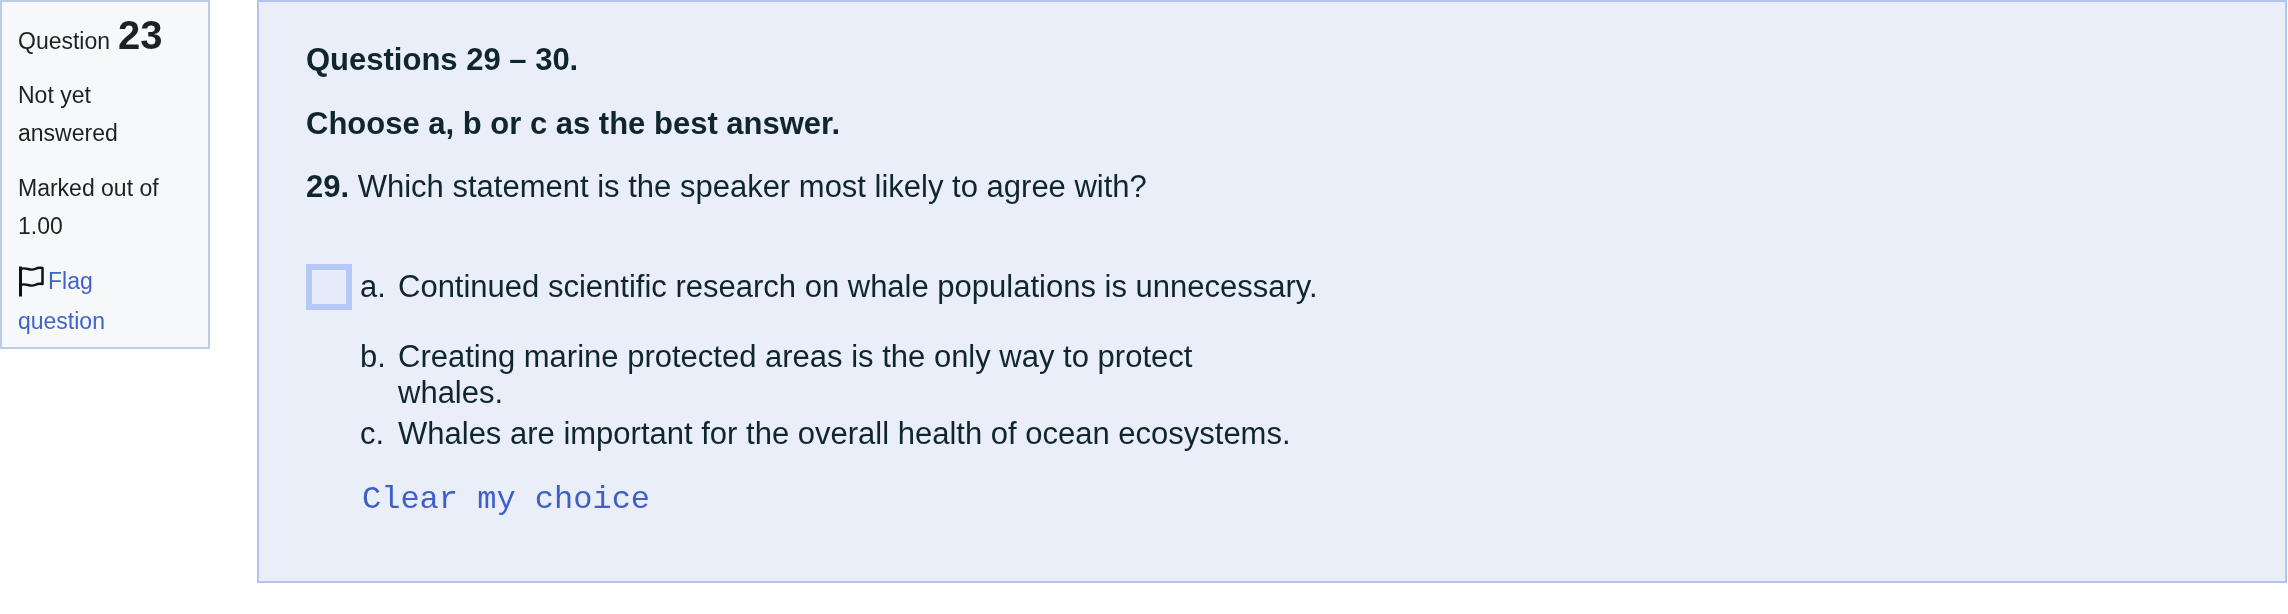 This screenshot has width=2288, height=614. Describe the element at coordinates (68, 114) in the screenshot. I see `question-status: Not yet answered` at that location.